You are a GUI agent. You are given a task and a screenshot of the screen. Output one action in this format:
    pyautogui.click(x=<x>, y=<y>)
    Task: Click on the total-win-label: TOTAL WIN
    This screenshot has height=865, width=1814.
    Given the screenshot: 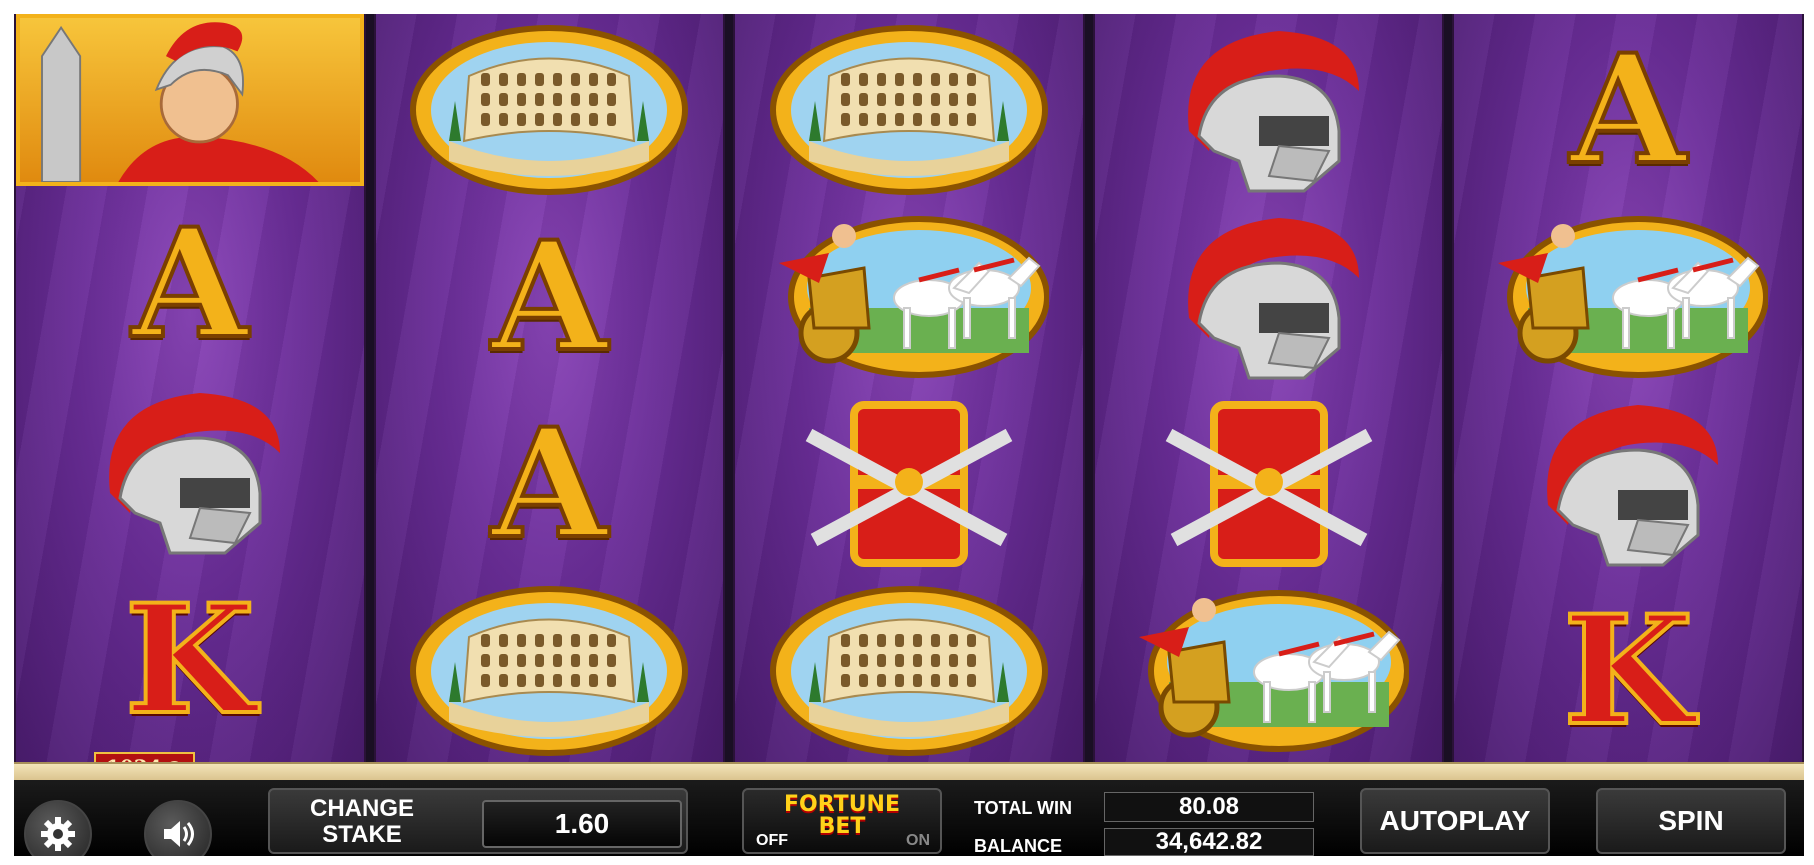 What is the action you would take?
    pyautogui.click(x=1023, y=808)
    